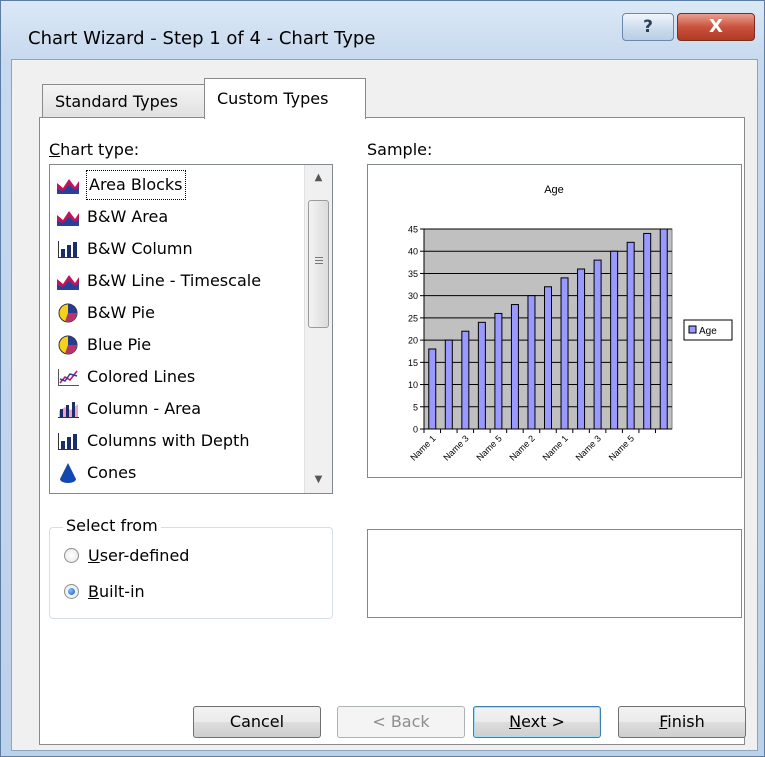  I want to click on chart-type-item: Cones, so click(177, 473).